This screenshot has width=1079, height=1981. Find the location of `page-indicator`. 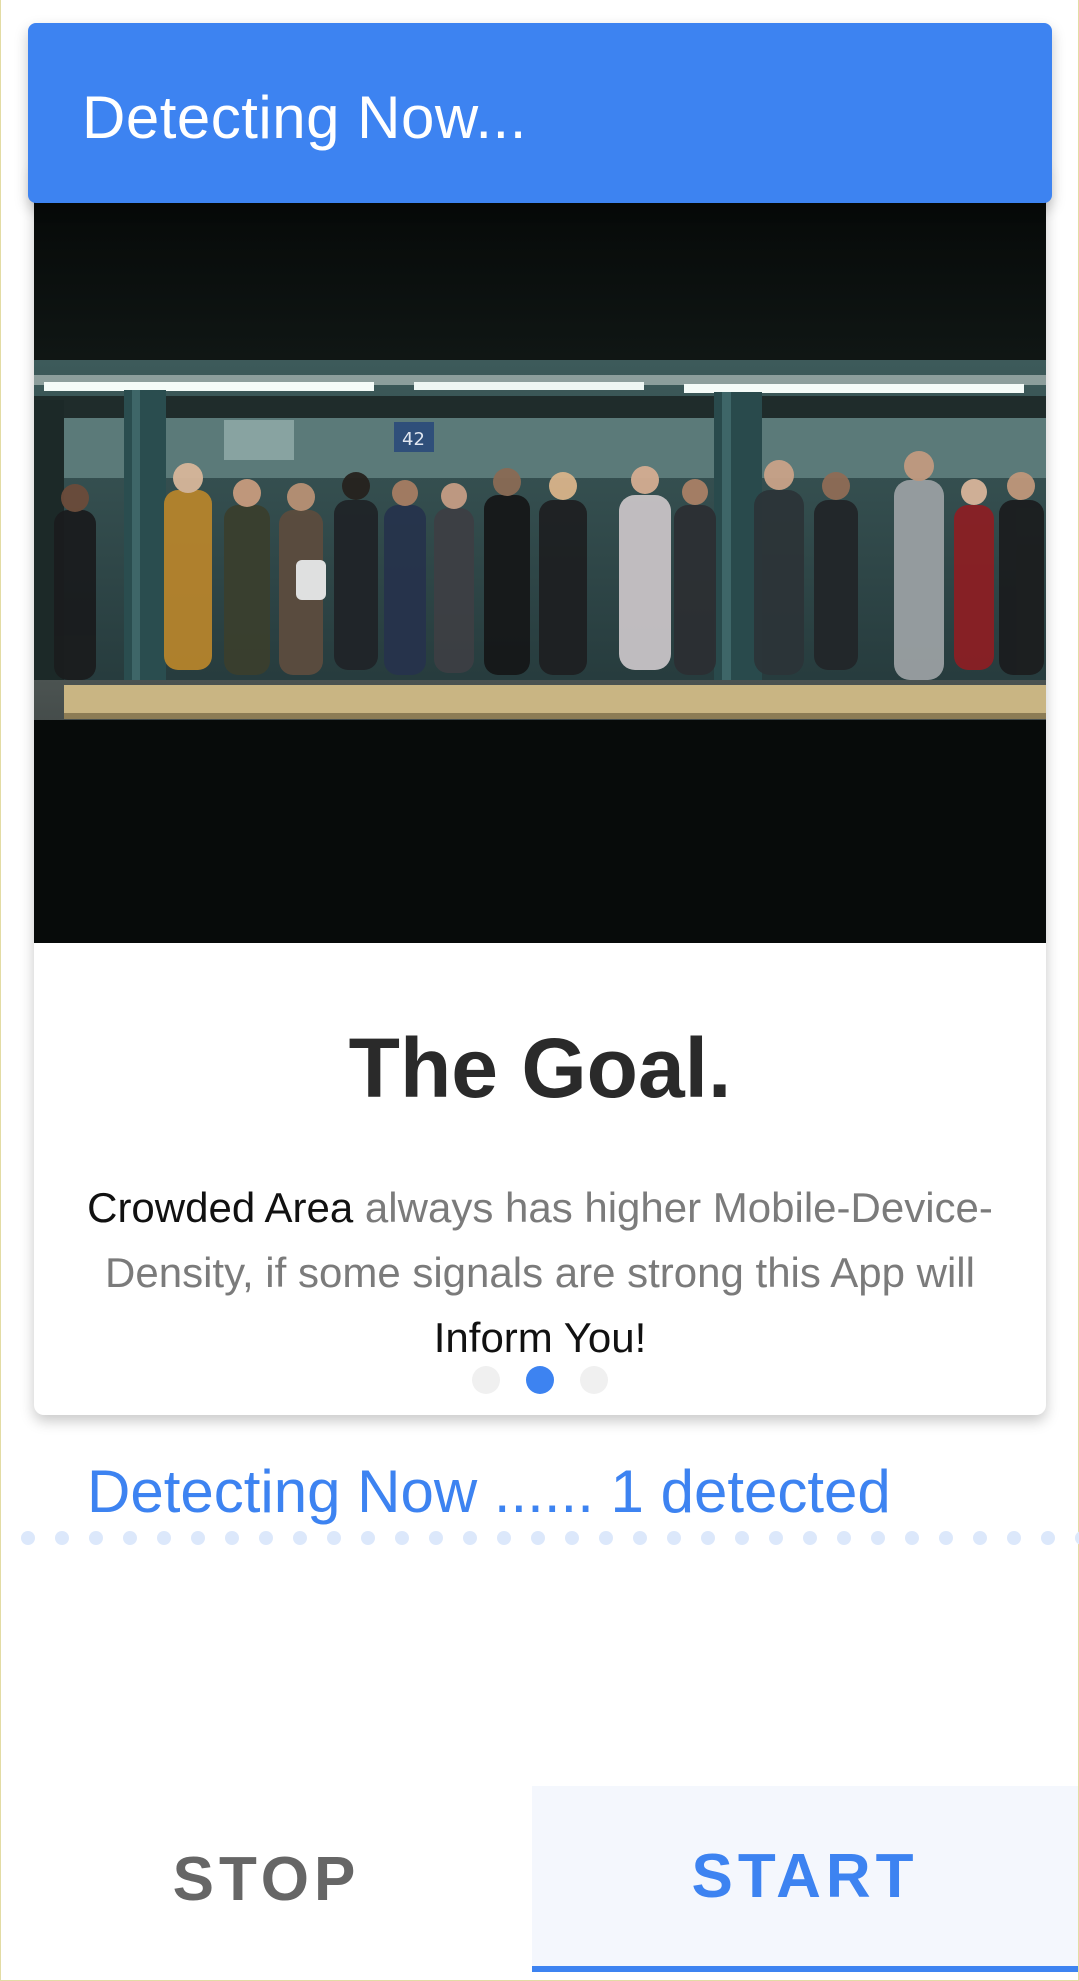

page-indicator is located at coordinates (540, 1380).